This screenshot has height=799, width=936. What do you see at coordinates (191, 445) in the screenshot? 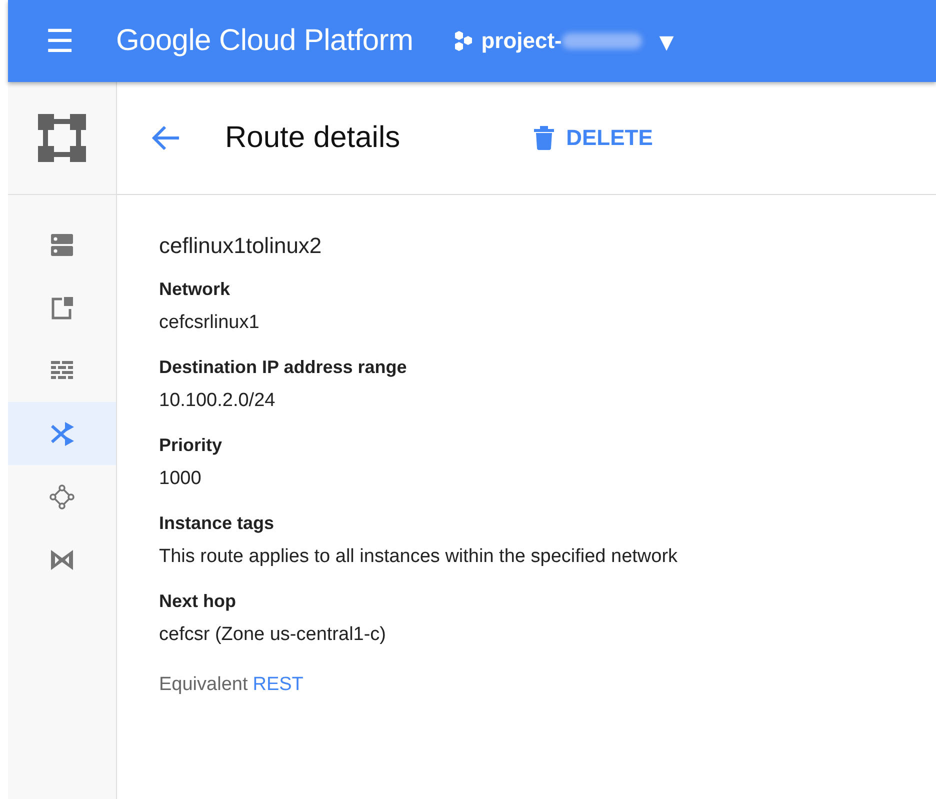
I see `field-label: Priority` at bounding box center [191, 445].